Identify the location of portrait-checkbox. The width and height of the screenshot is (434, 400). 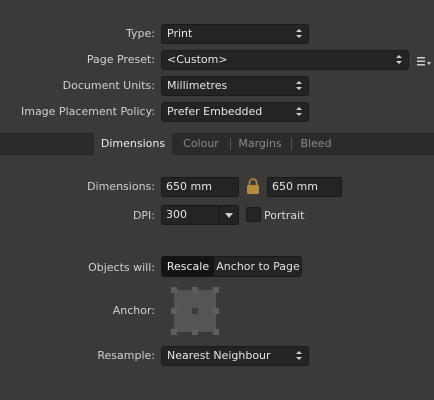
(253, 214).